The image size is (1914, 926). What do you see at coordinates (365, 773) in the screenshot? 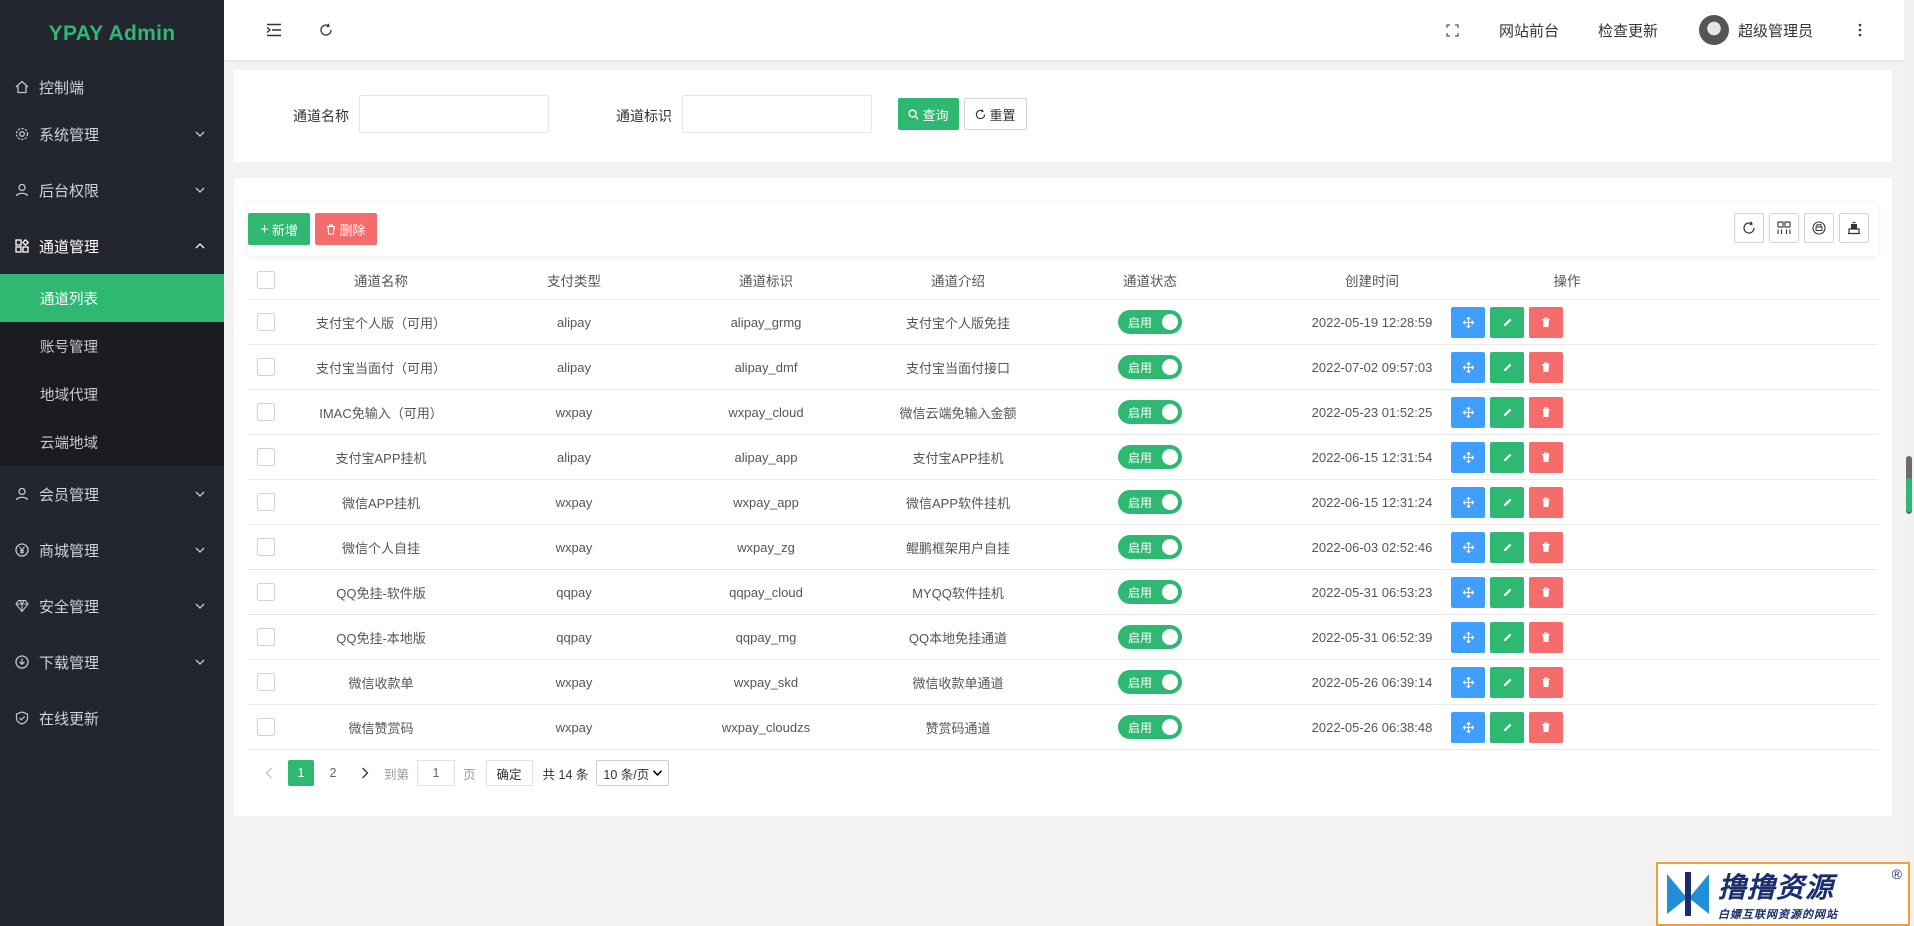
I see `next-page-icon` at bounding box center [365, 773].